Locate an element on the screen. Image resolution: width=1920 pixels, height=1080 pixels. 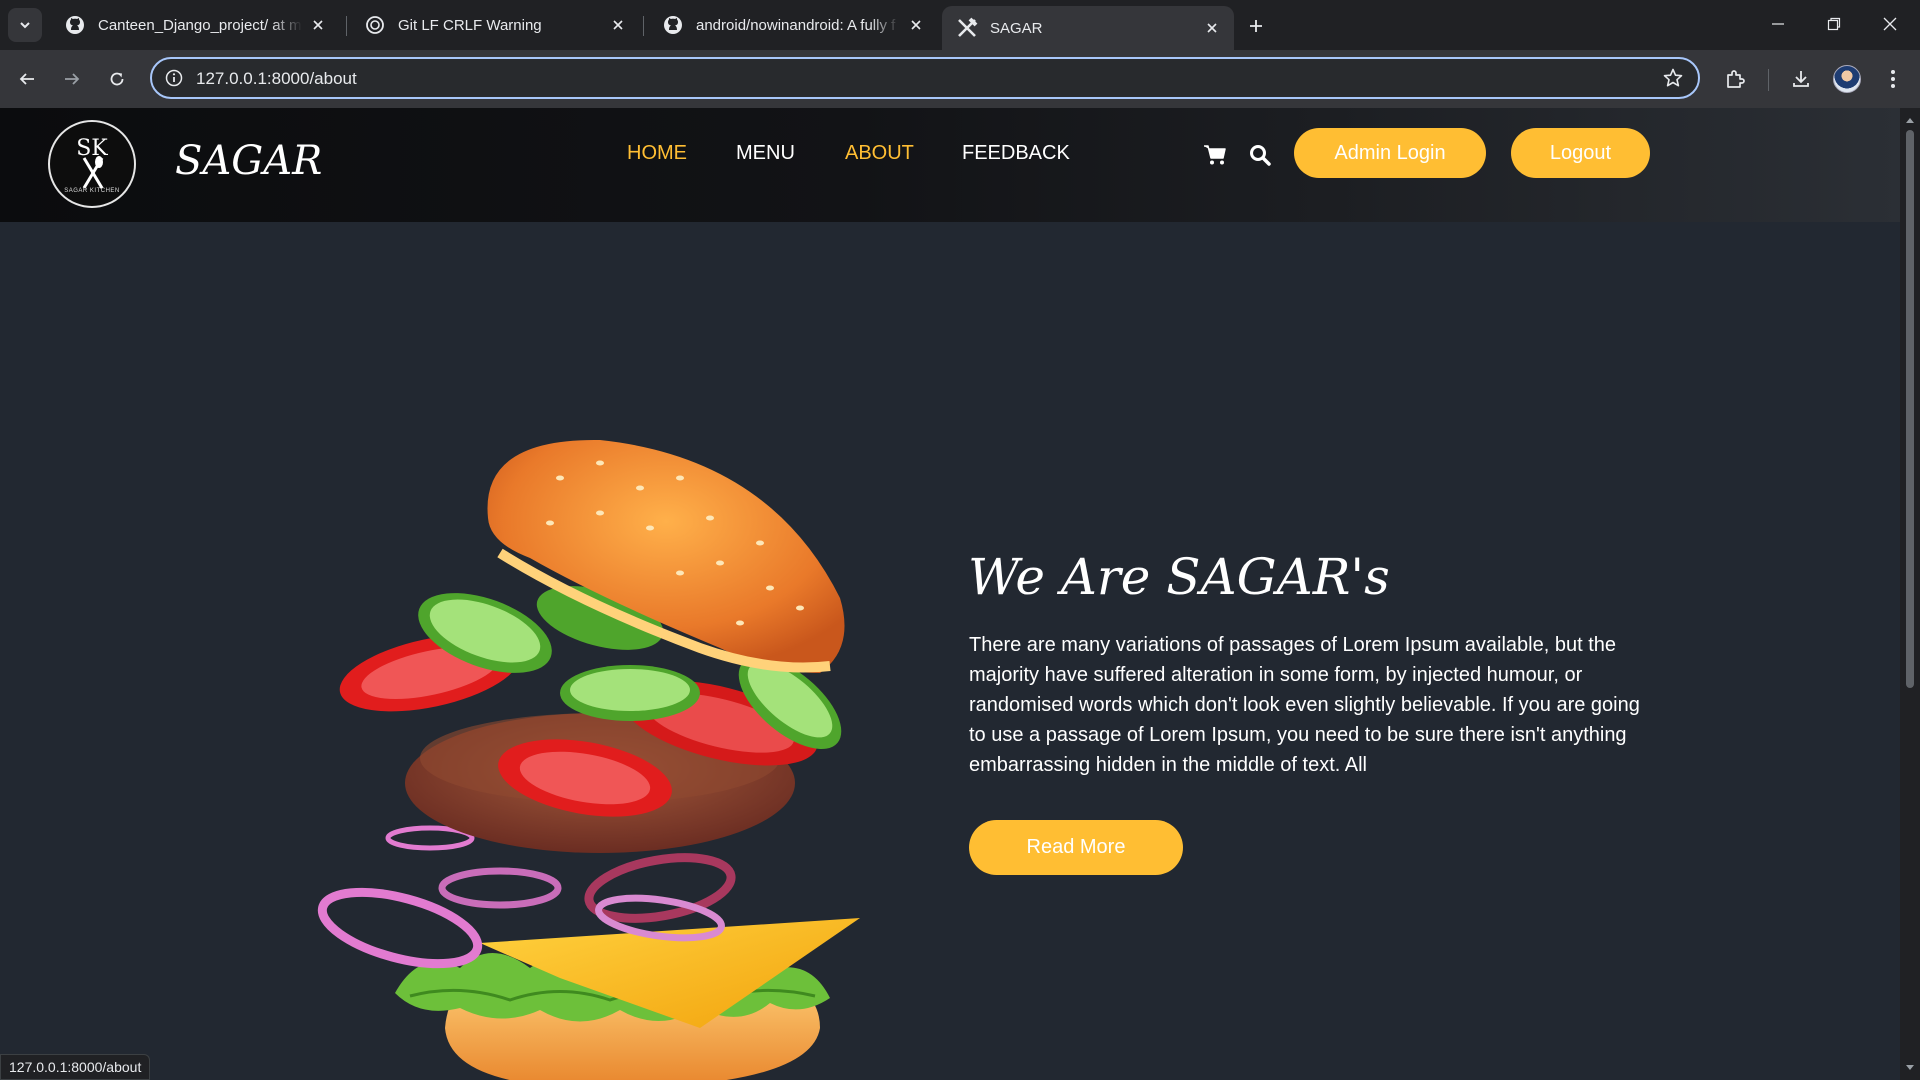
brand-name: SAGAR is located at coordinates (248, 161).